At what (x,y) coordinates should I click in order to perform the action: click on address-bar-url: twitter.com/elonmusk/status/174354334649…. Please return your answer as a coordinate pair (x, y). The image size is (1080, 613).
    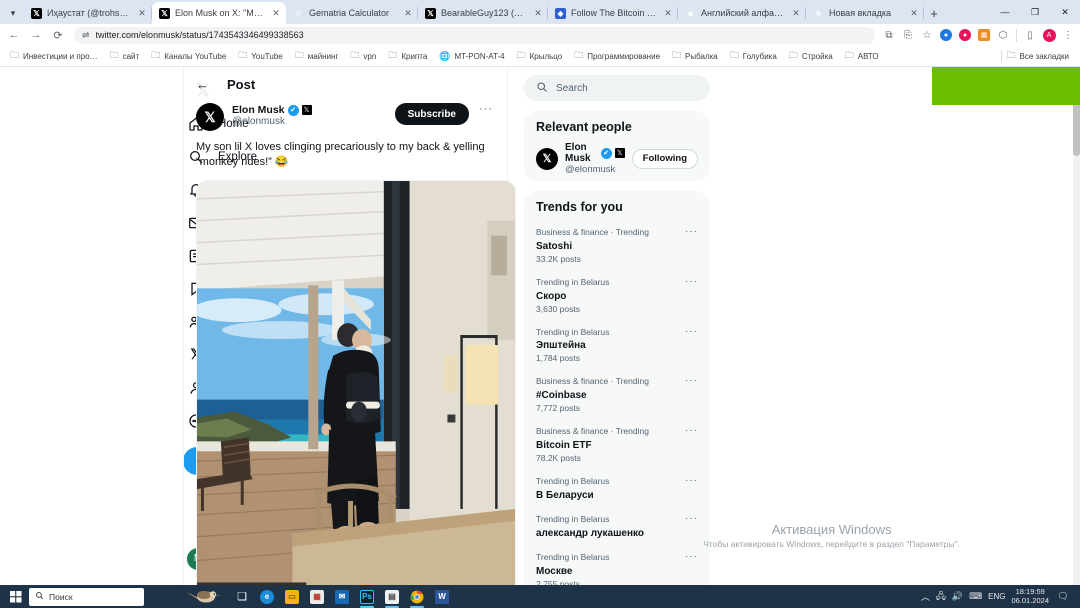
    Looking at the image, I should click on (200, 35).